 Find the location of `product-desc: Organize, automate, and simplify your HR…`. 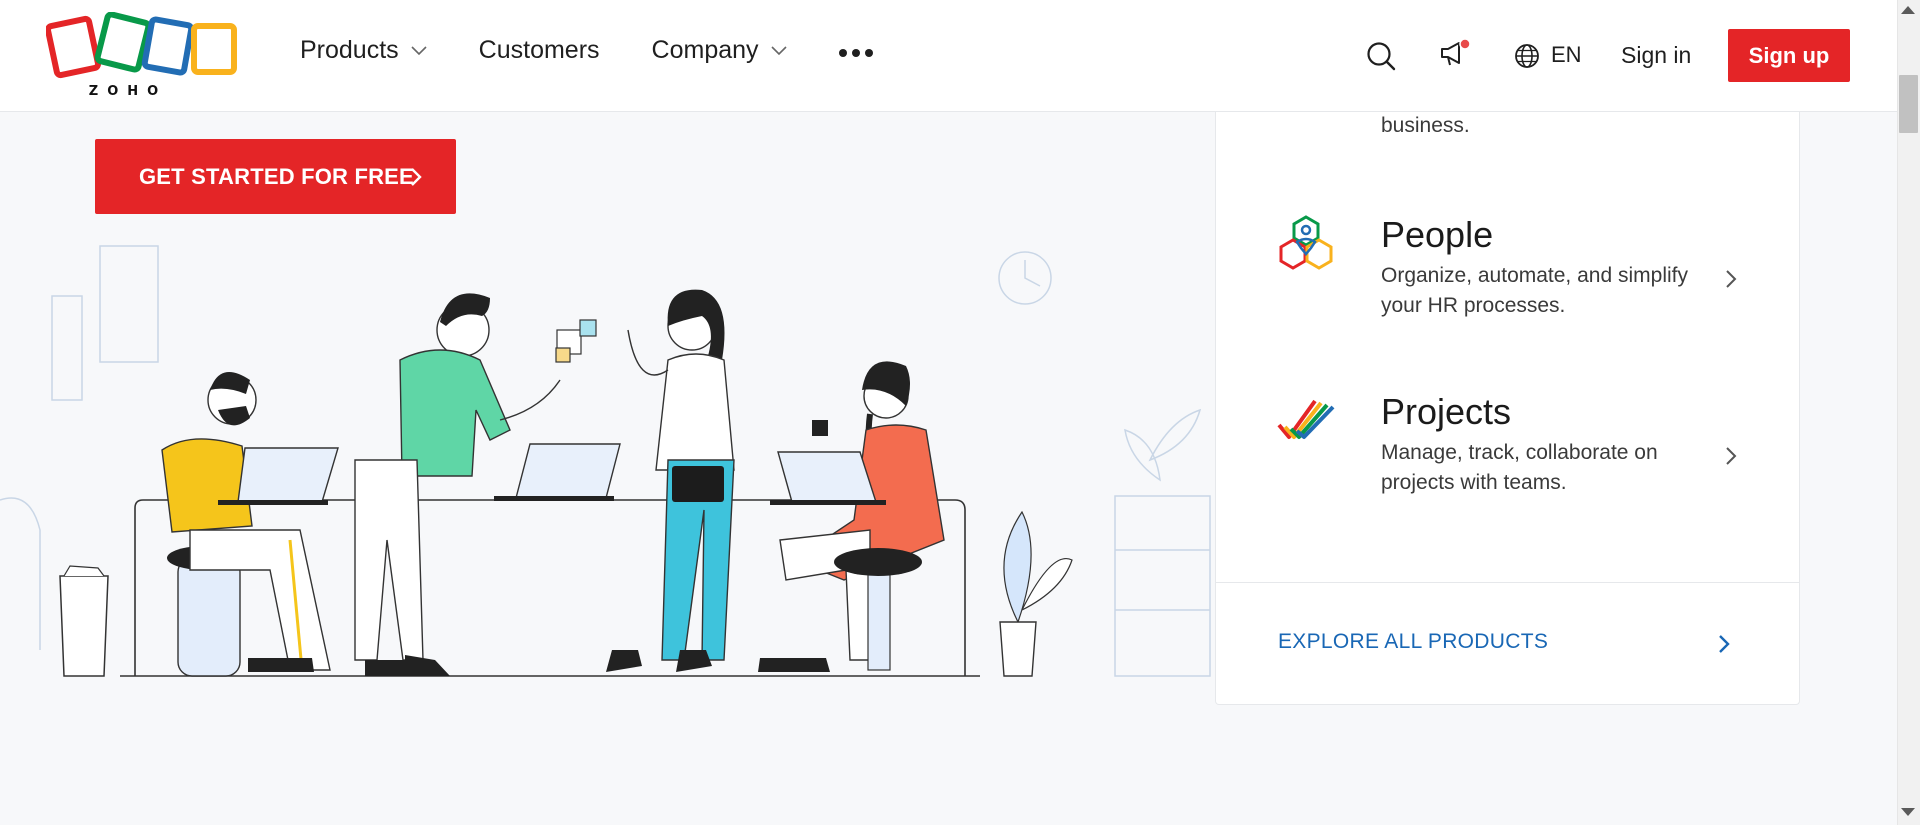

product-desc: Organize, automate, and simplify your HR… is located at coordinates (1534, 290).